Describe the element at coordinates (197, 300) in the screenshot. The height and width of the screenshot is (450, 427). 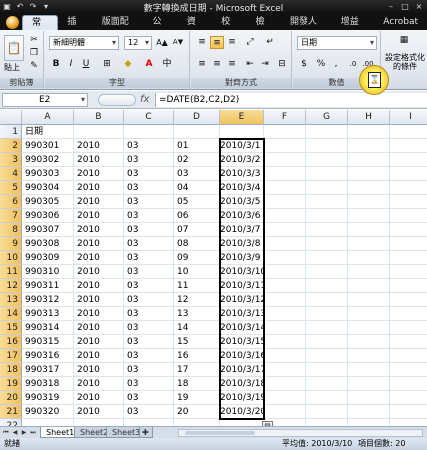
I see `cell-d: 12` at that location.